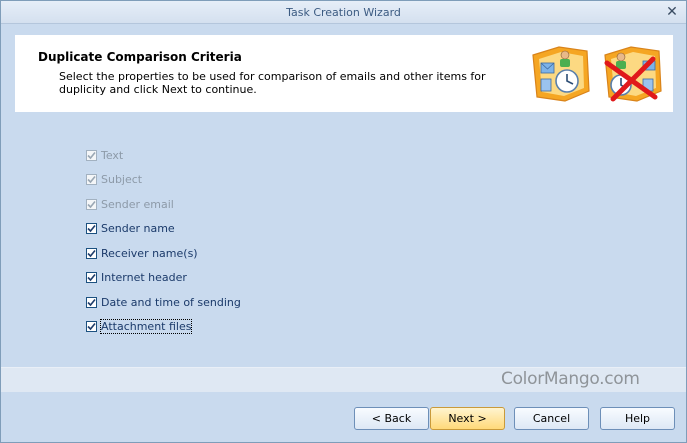  What do you see at coordinates (467, 418) in the screenshot?
I see `next-button: Next >` at bounding box center [467, 418].